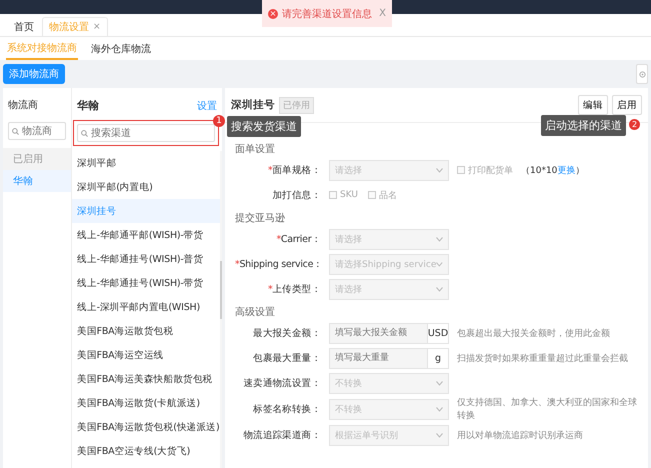 The image size is (651, 468). I want to click on input-field: 填写最大重量, so click(378, 358).